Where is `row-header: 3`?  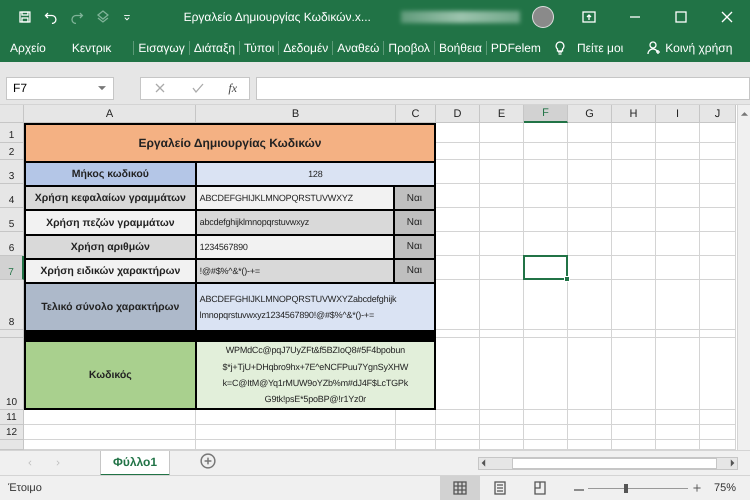 row-header: 3 is located at coordinates (12, 172).